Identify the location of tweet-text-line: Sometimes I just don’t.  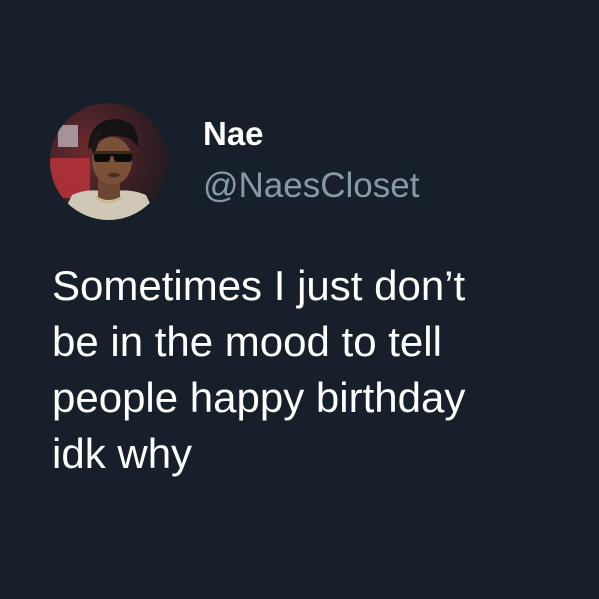
(259, 285).